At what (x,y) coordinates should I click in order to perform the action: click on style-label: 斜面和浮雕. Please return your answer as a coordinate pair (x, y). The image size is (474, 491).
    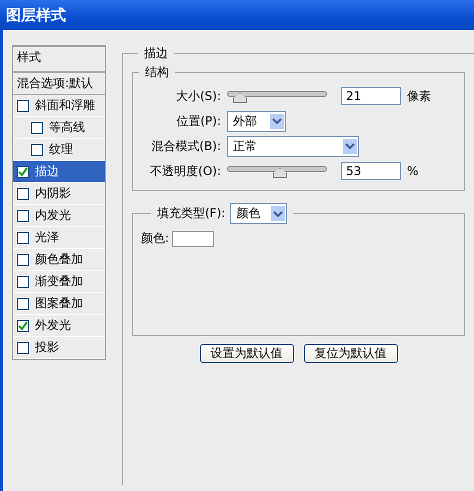
    Looking at the image, I should click on (65, 105).